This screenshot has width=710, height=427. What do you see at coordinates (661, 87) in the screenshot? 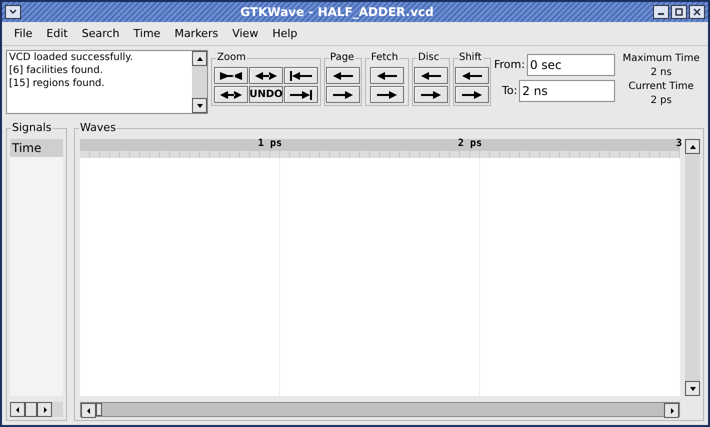
I see `current-time-label: Current Time` at bounding box center [661, 87].